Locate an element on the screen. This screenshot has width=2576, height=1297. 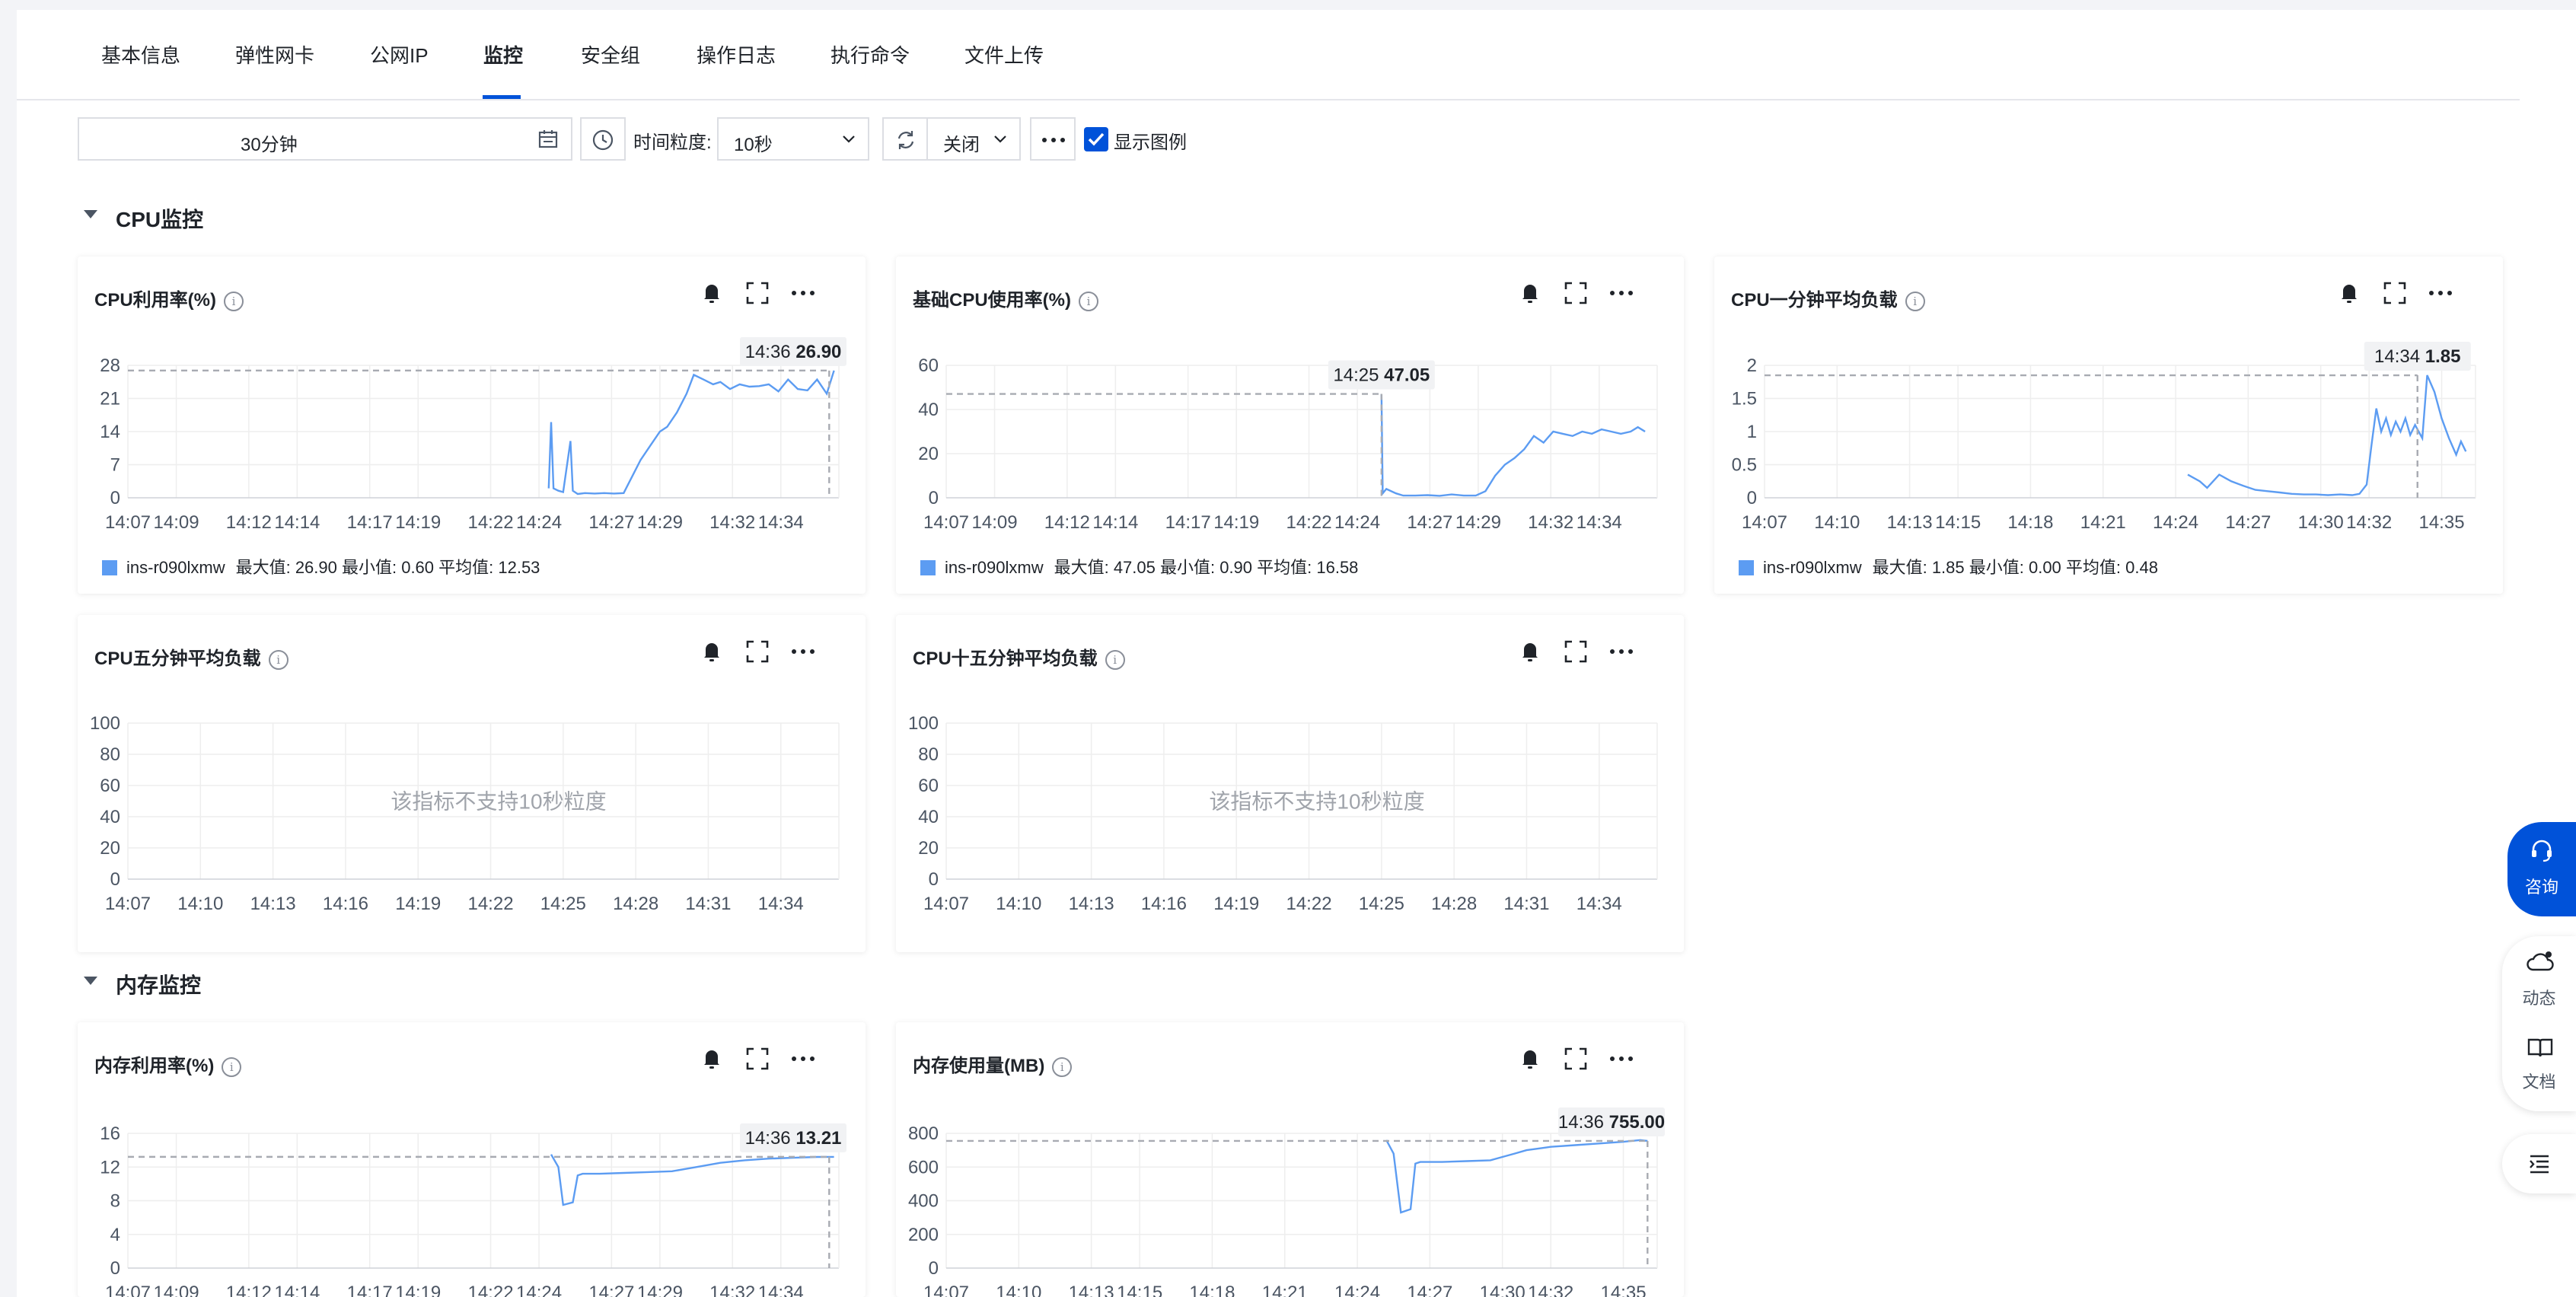
refresh-button is located at coordinates (905, 139).